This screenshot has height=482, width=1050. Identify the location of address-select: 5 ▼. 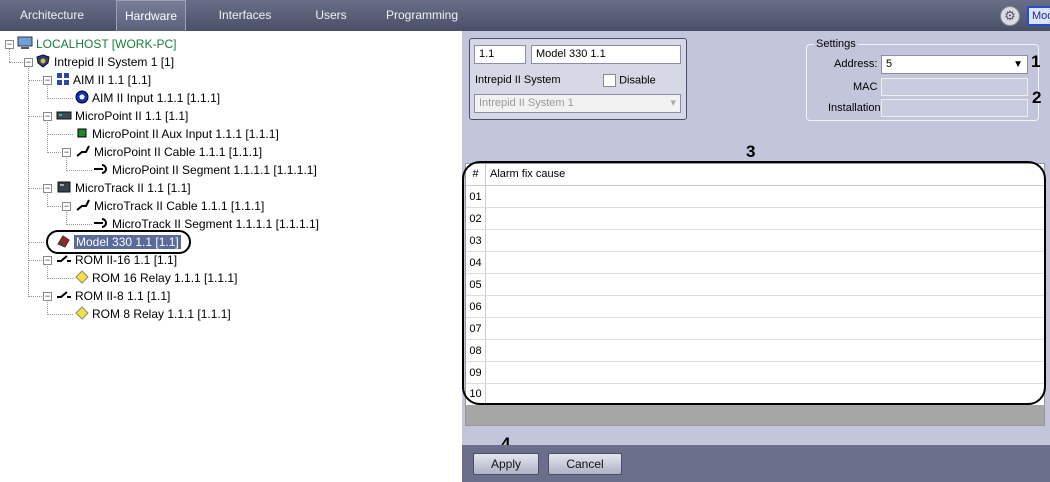
(954, 64).